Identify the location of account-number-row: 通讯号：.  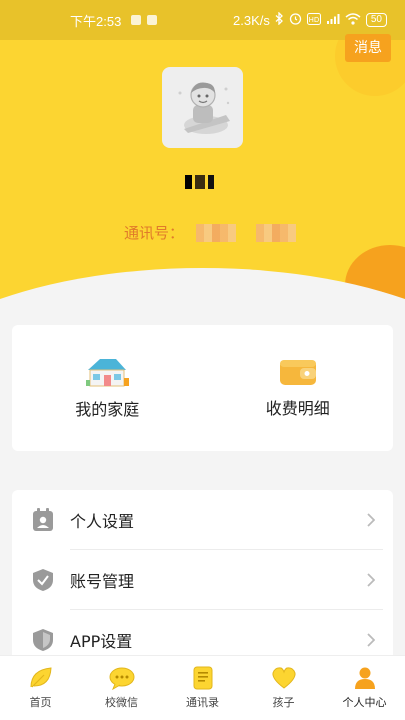
(210, 232).